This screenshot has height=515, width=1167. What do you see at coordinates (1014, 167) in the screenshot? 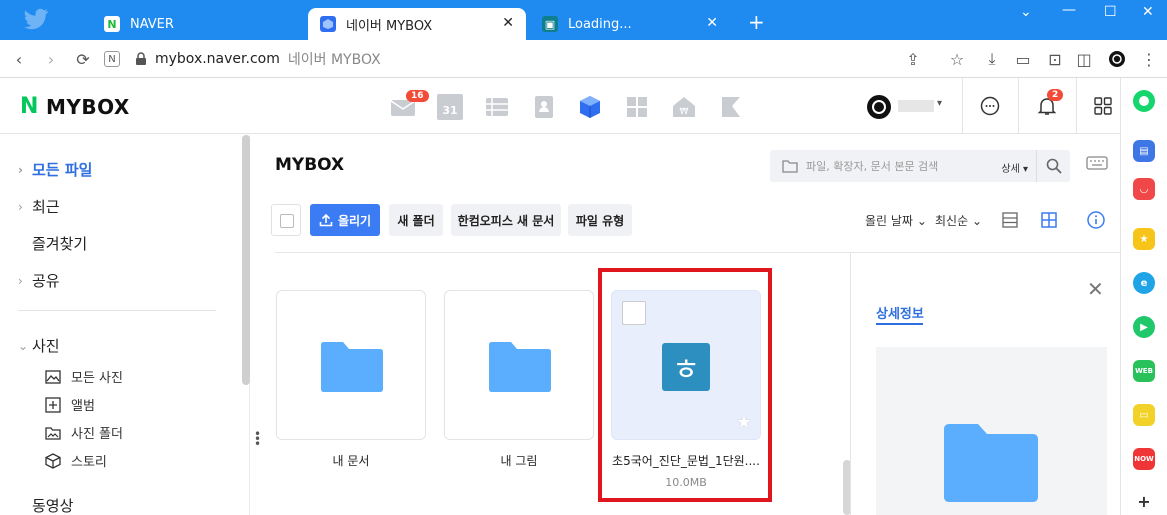
I see `search-options-dropdown: 상세 ▾` at bounding box center [1014, 167].